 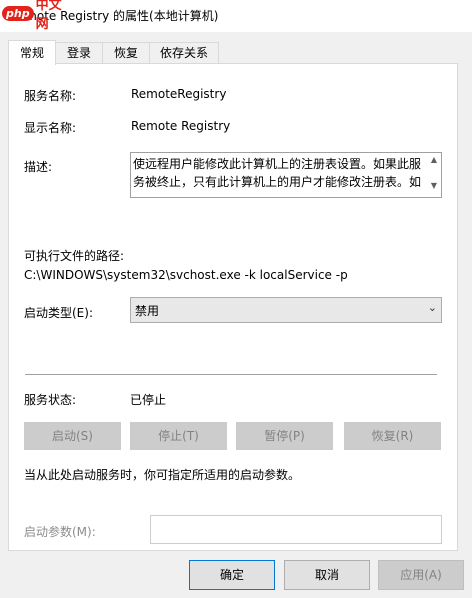 I want to click on display-name-label: 显示名称:, so click(x=50, y=128).